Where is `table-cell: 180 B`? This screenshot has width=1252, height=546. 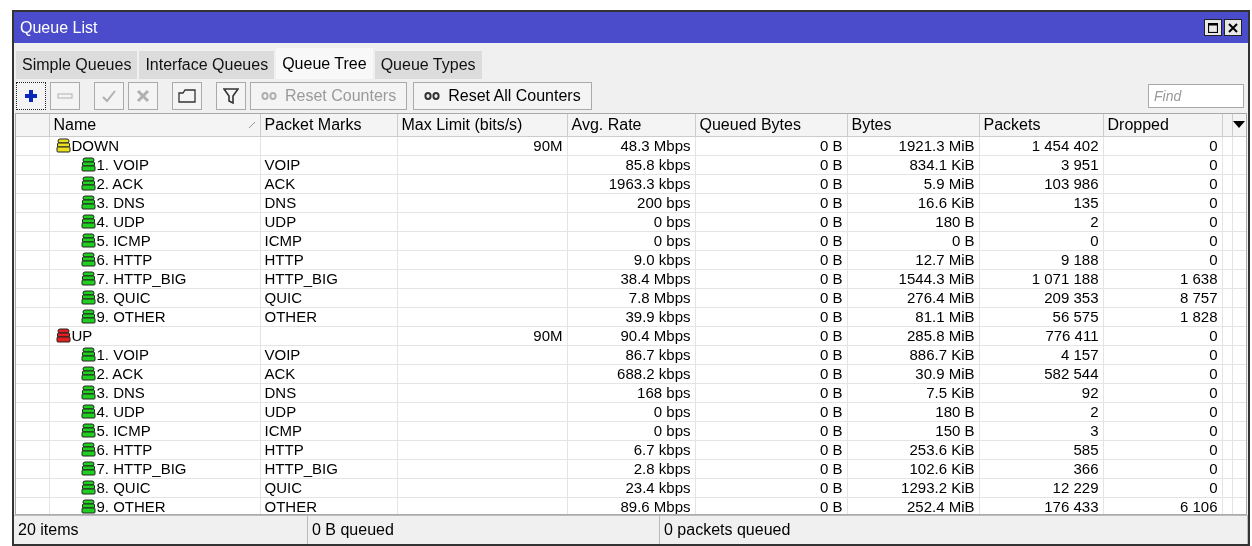
table-cell: 180 B is located at coordinates (913, 411).